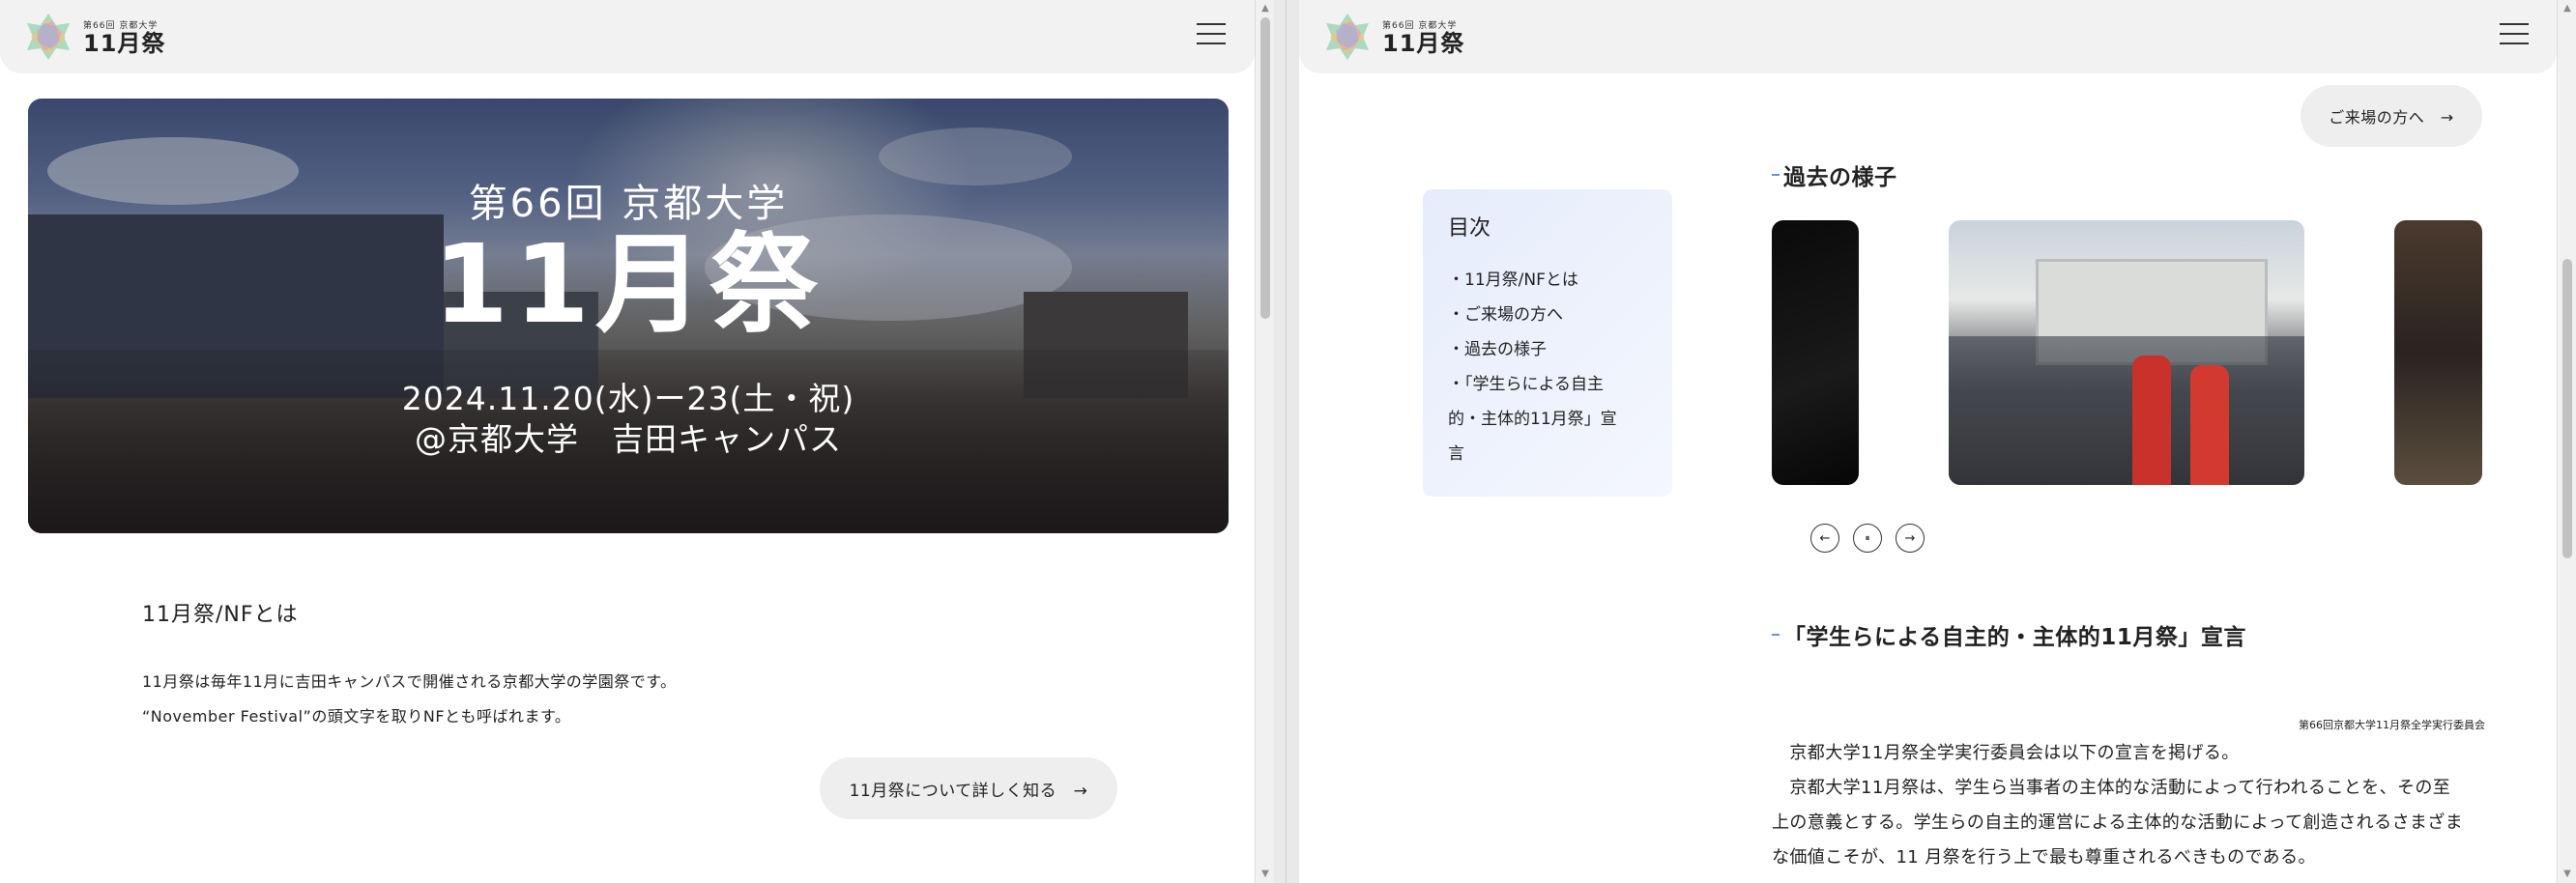  Describe the element at coordinates (220, 615) in the screenshot. I see `about-section-title: 11月祭/NFとは` at that location.